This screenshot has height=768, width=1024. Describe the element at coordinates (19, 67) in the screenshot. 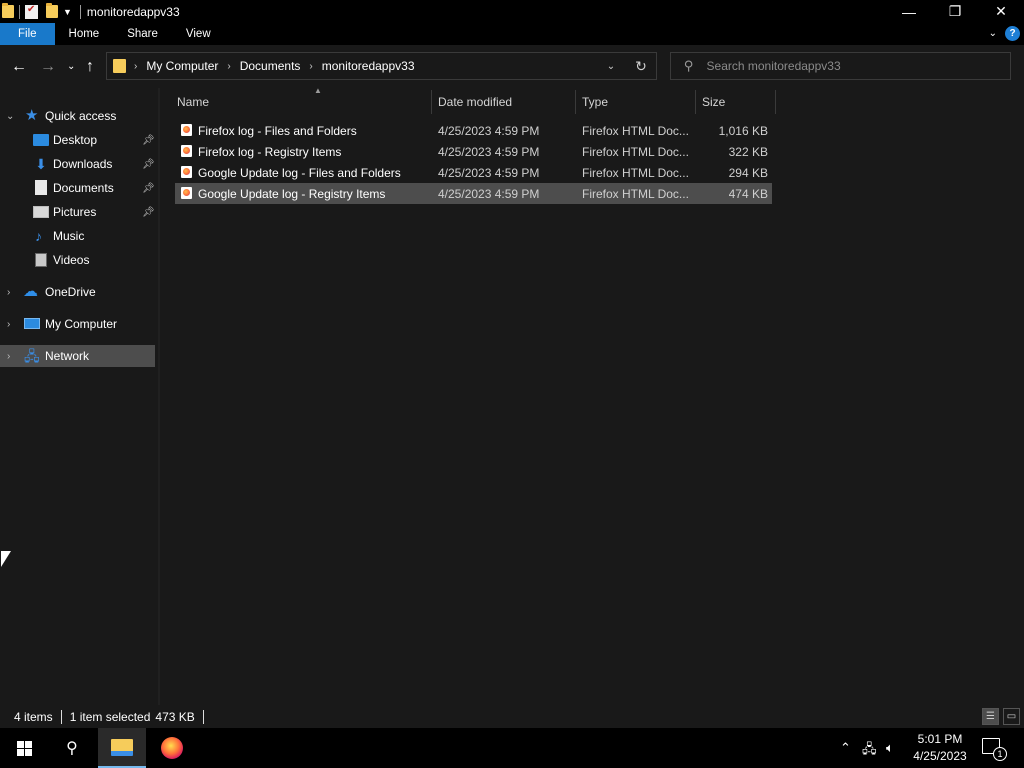

I see `back-arrow-icon: ←` at that location.